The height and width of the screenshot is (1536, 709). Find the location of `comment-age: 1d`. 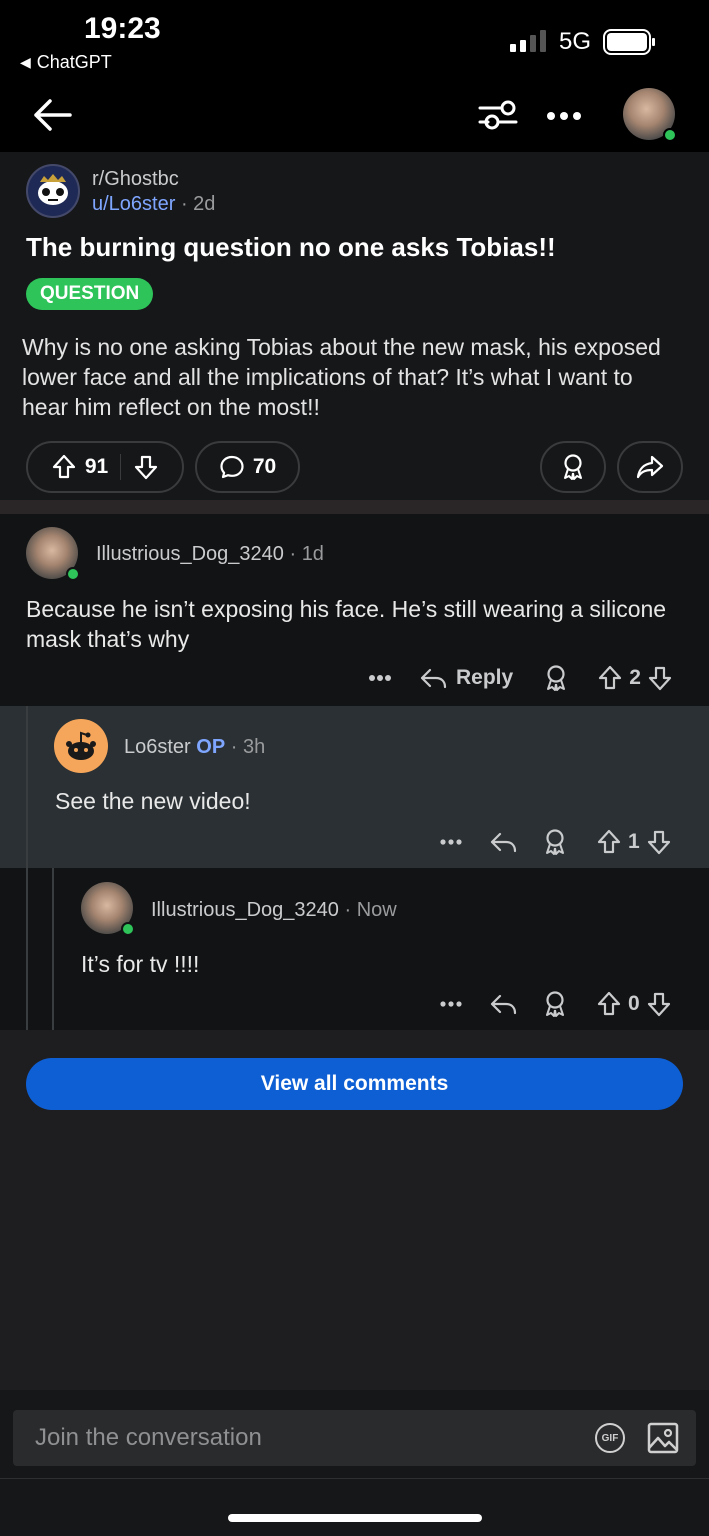

comment-age: 1d is located at coordinates (312, 554).